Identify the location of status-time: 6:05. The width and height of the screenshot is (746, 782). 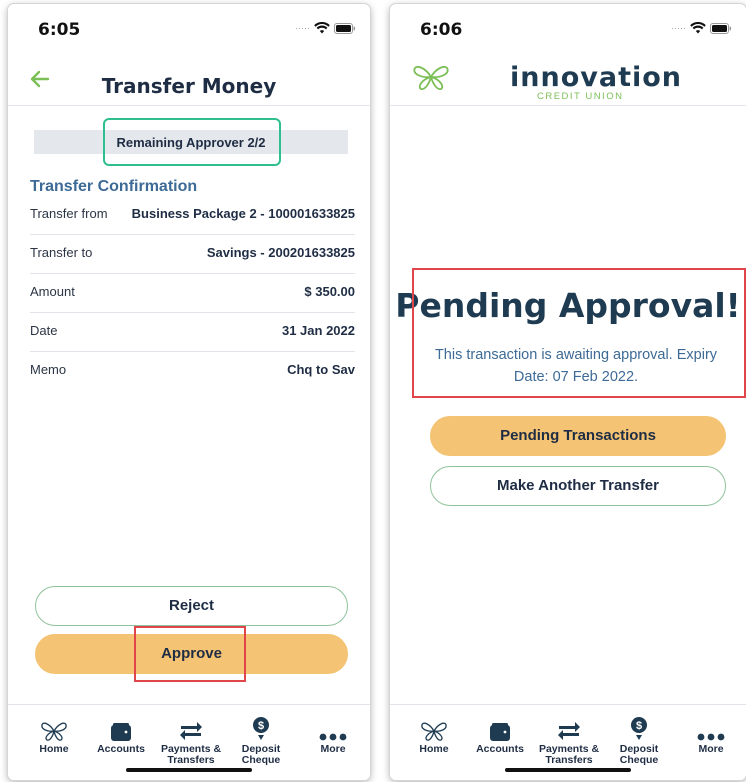
(59, 30).